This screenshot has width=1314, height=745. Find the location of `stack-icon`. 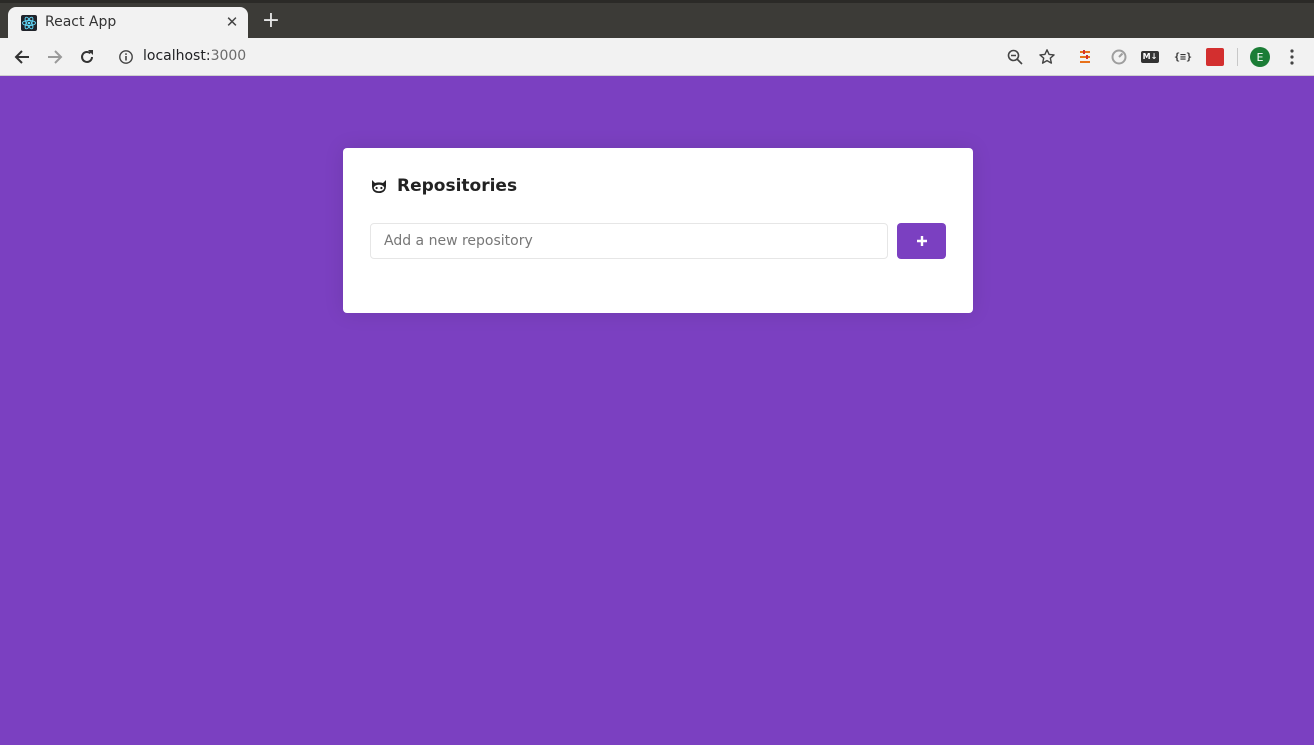

stack-icon is located at coordinates (1085, 57).